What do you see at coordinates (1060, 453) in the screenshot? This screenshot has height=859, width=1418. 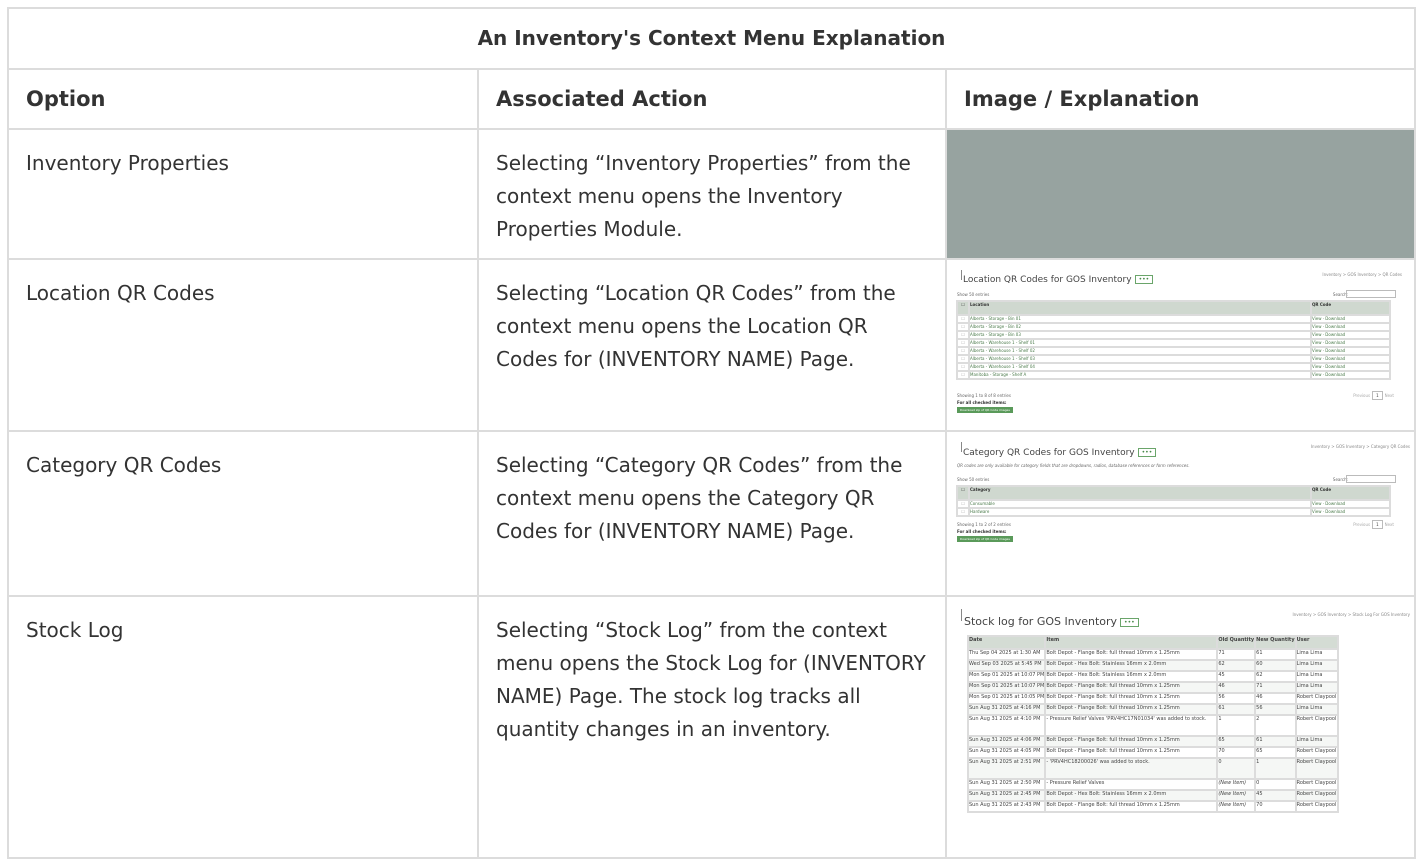 I see `screenshot-title: Category QR Codes for GOS Inventory •••` at bounding box center [1060, 453].